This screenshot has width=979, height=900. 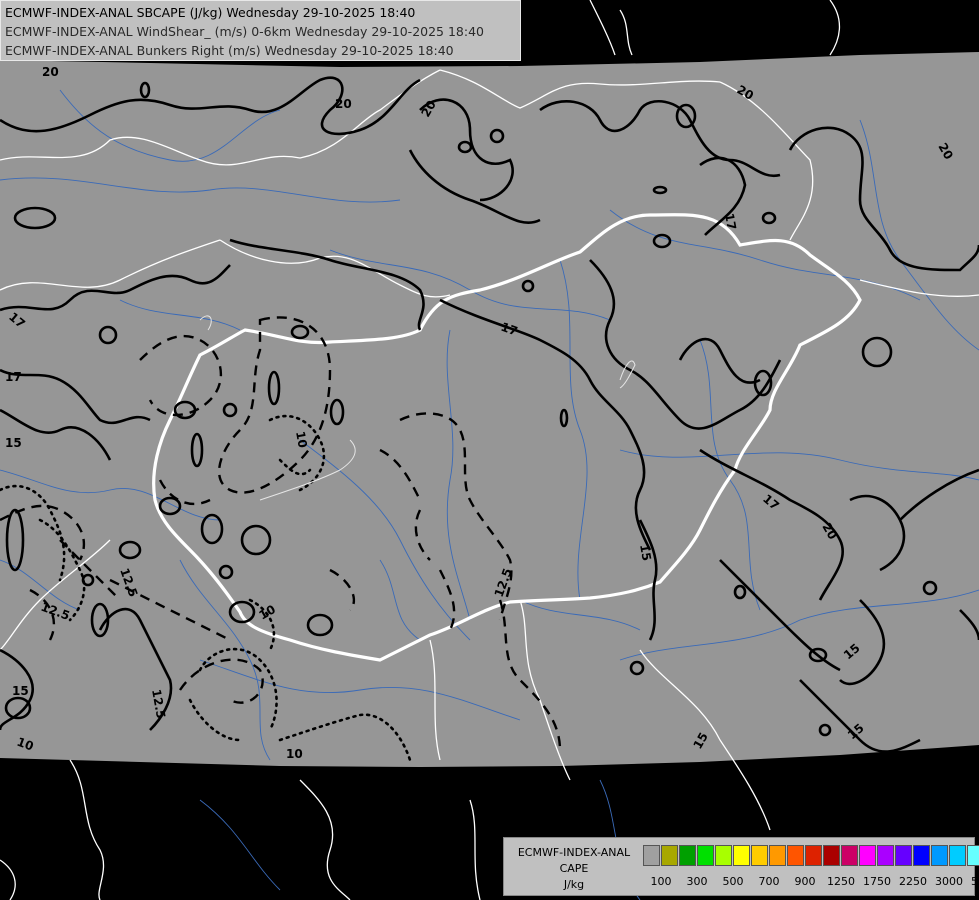 What do you see at coordinates (841, 881) in the screenshot?
I see `legend-tick: 1250` at bounding box center [841, 881].